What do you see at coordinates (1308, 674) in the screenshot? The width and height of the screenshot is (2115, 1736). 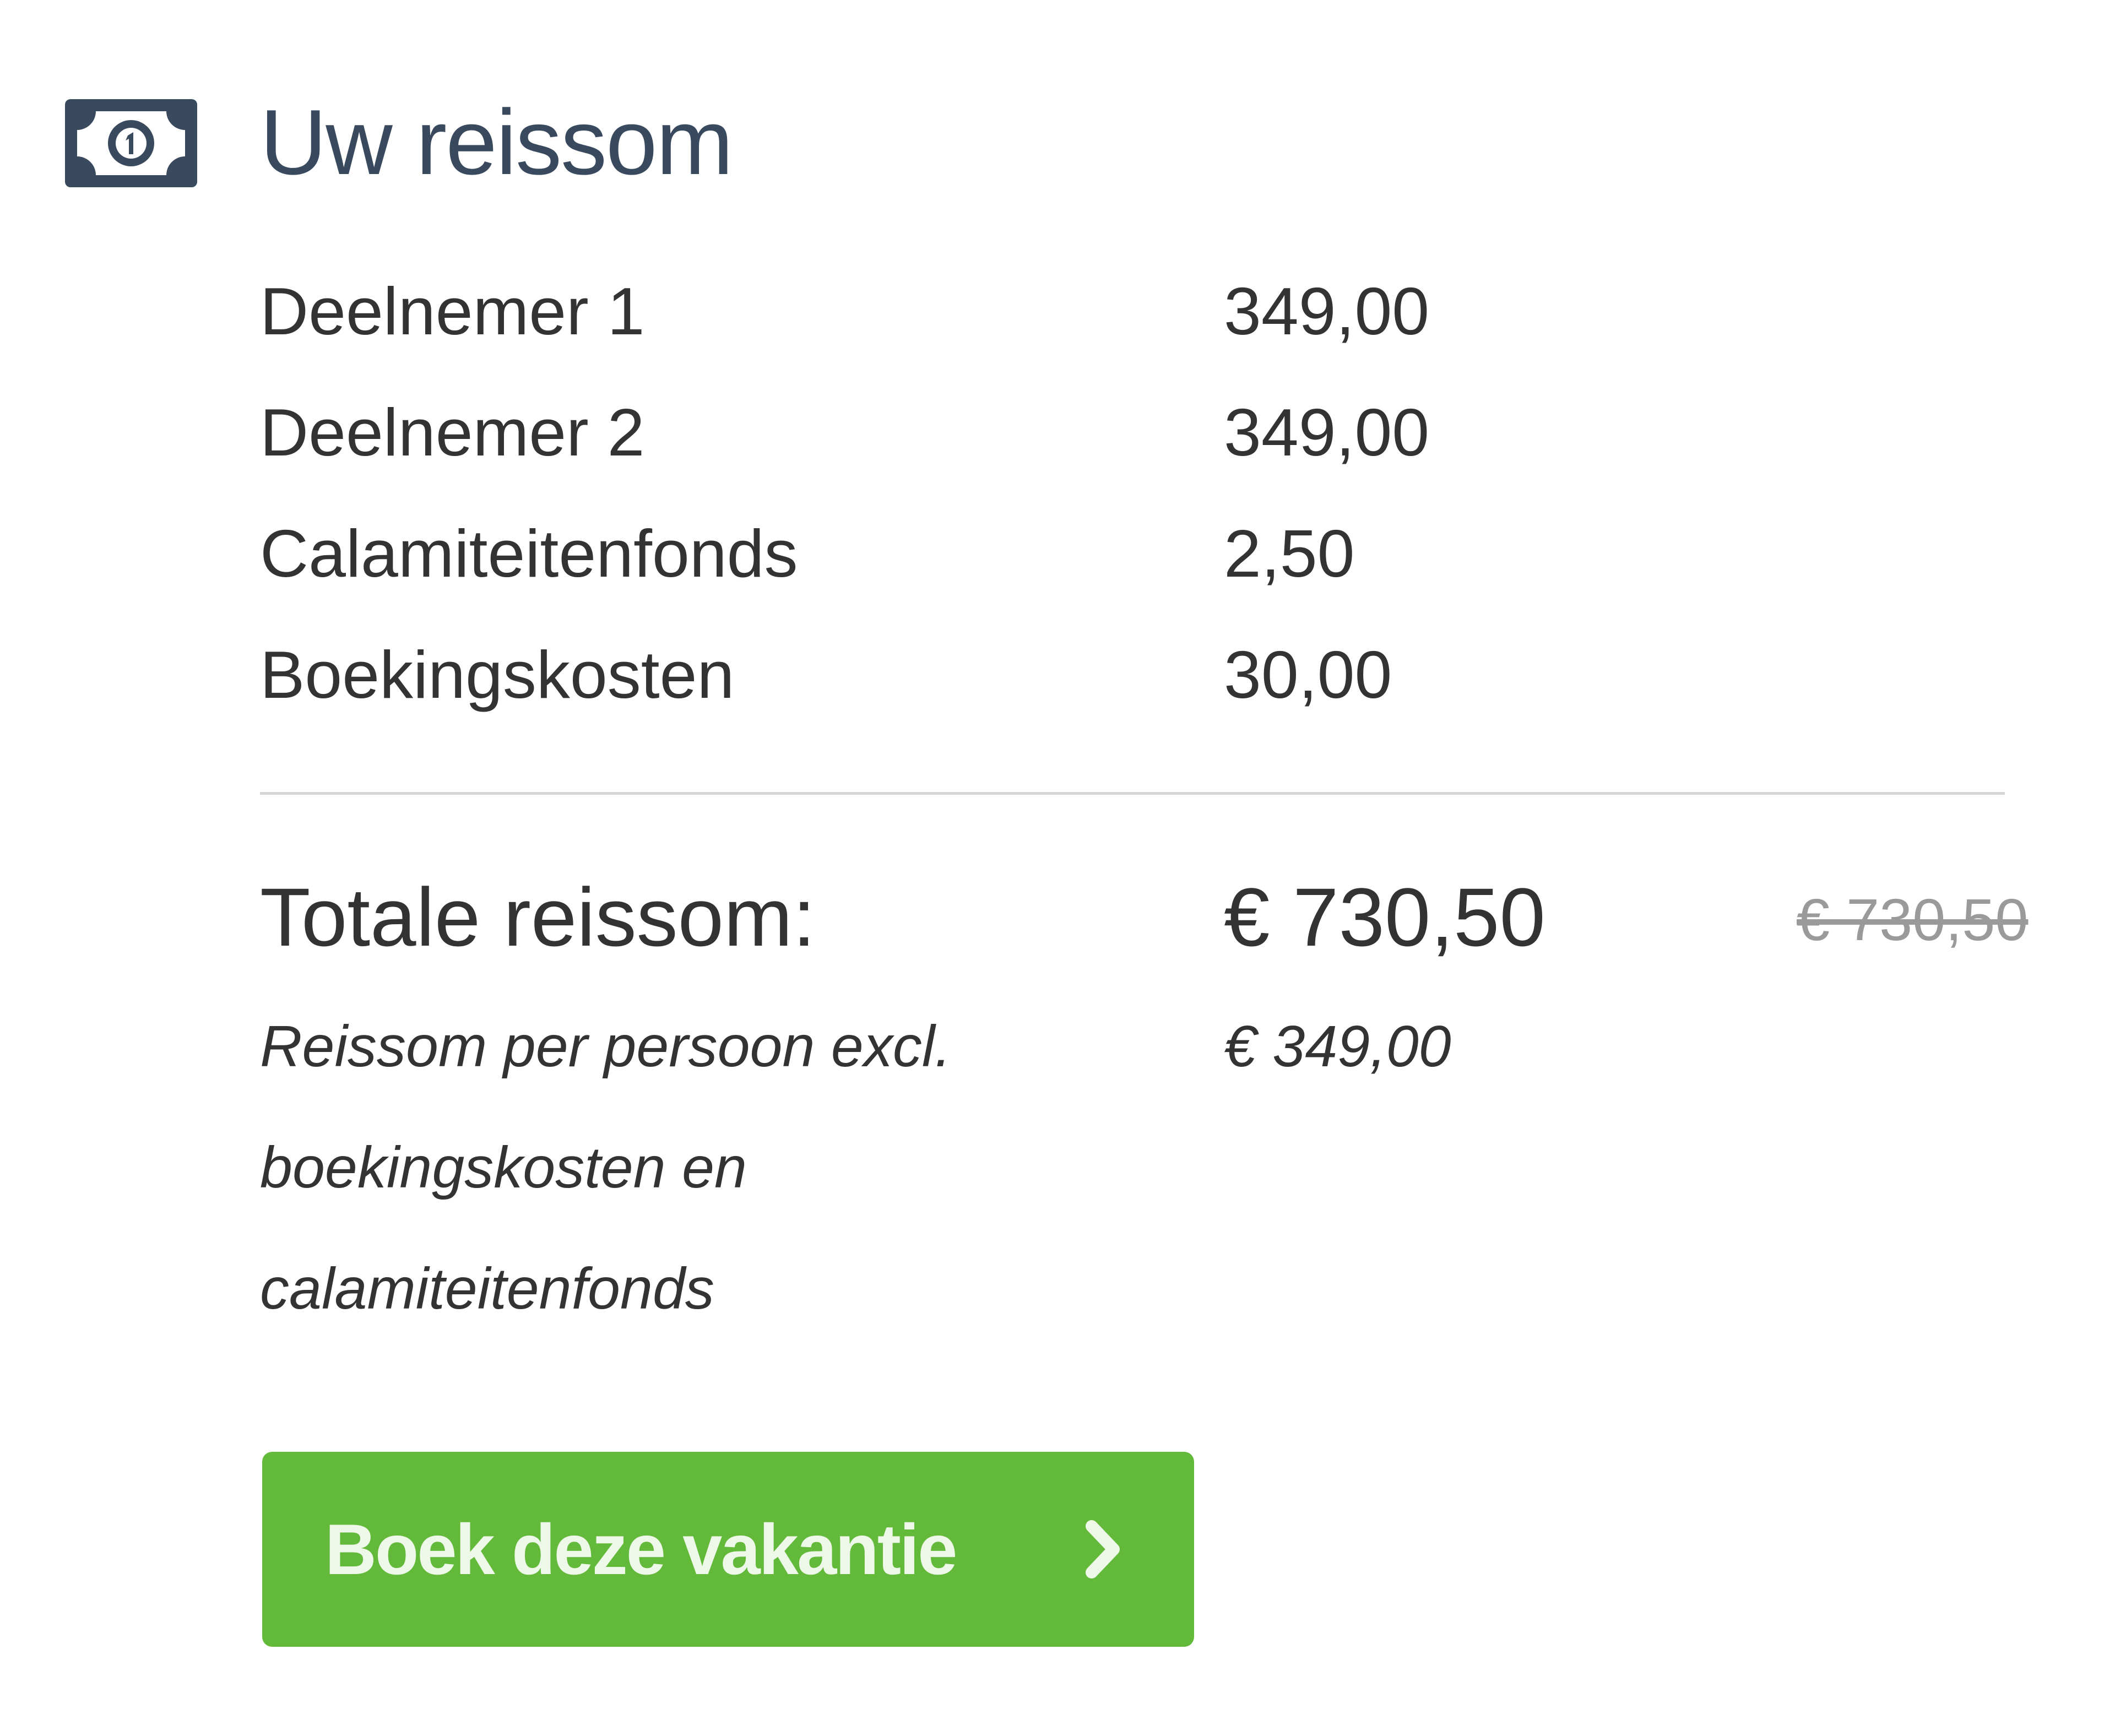 I see `line-value-boekingskosten: 30,00` at bounding box center [1308, 674].